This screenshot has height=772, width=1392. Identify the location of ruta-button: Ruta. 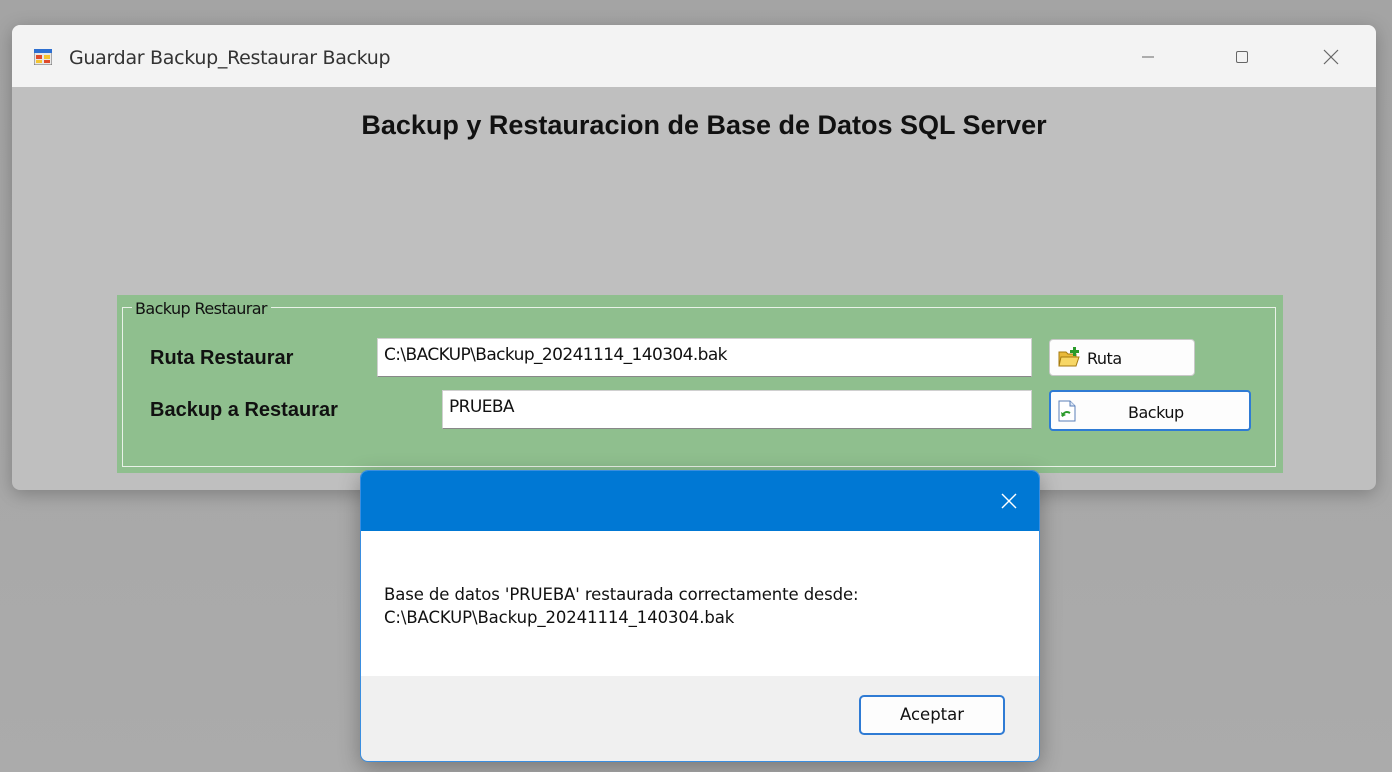
(1122, 357).